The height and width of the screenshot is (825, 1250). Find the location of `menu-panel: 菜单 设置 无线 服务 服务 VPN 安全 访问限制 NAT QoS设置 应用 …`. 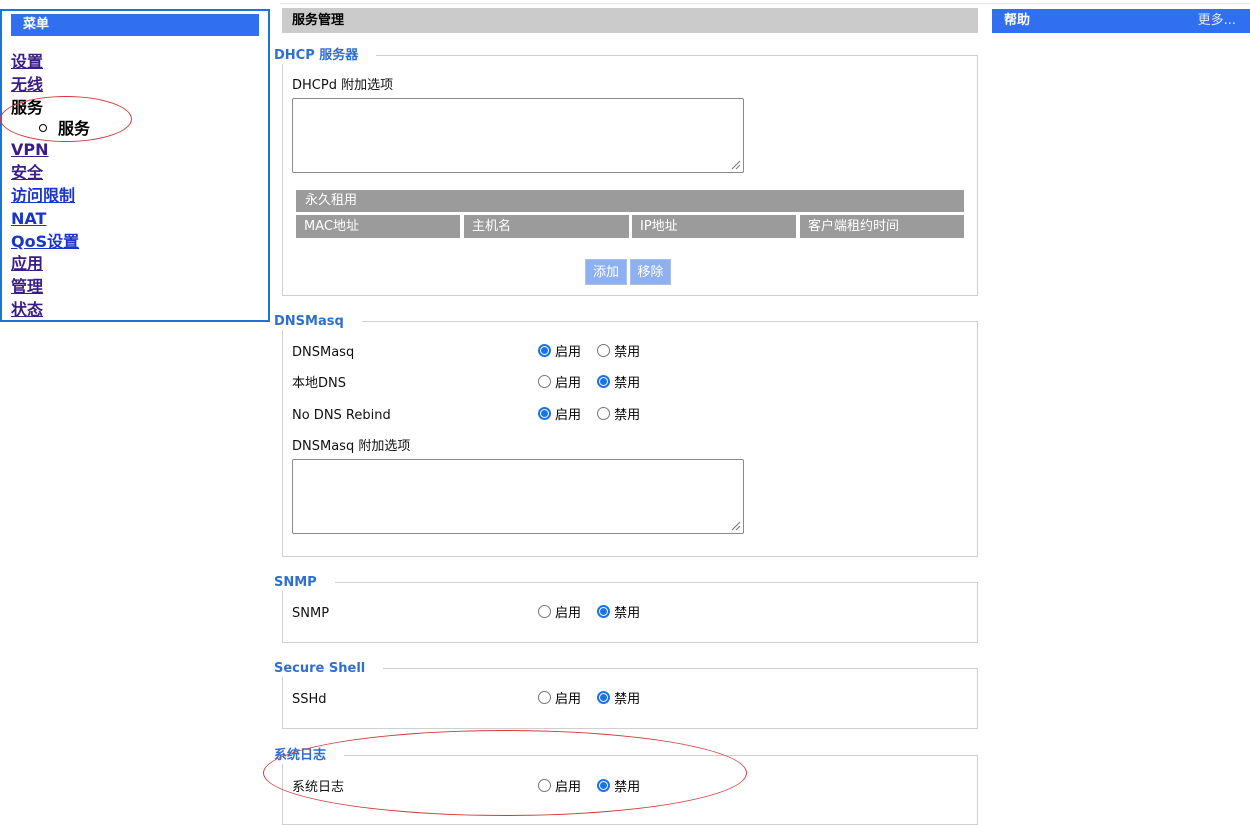

menu-panel: 菜单 设置 无线 服务 服务 VPN 安全 访问限制 NAT QoS设置 应用 … is located at coordinates (135, 165).